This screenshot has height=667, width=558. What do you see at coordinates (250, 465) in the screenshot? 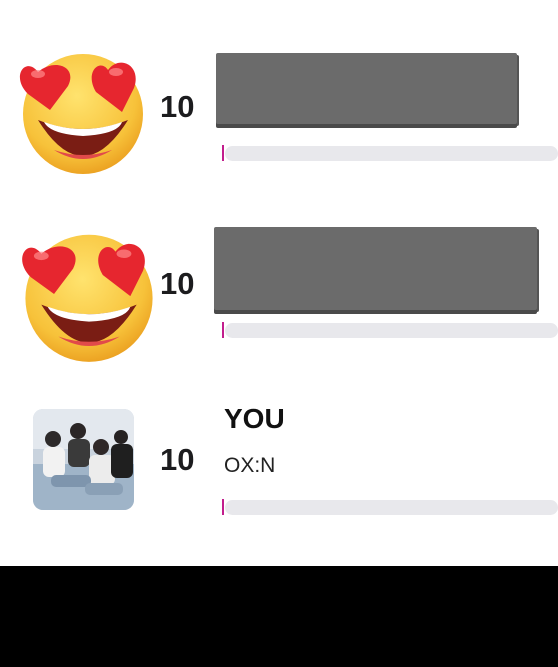
I see `artist-name: OX:N` at bounding box center [250, 465].